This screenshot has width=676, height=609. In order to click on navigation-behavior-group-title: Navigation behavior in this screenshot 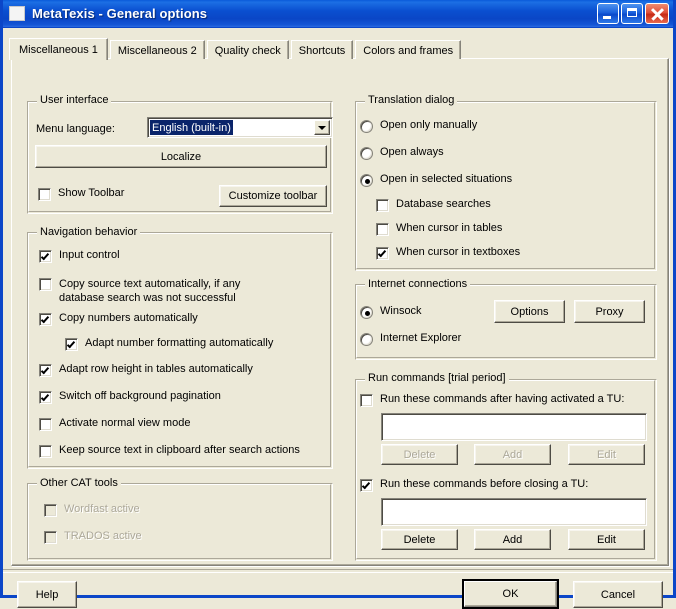, I will do `click(89, 232)`.